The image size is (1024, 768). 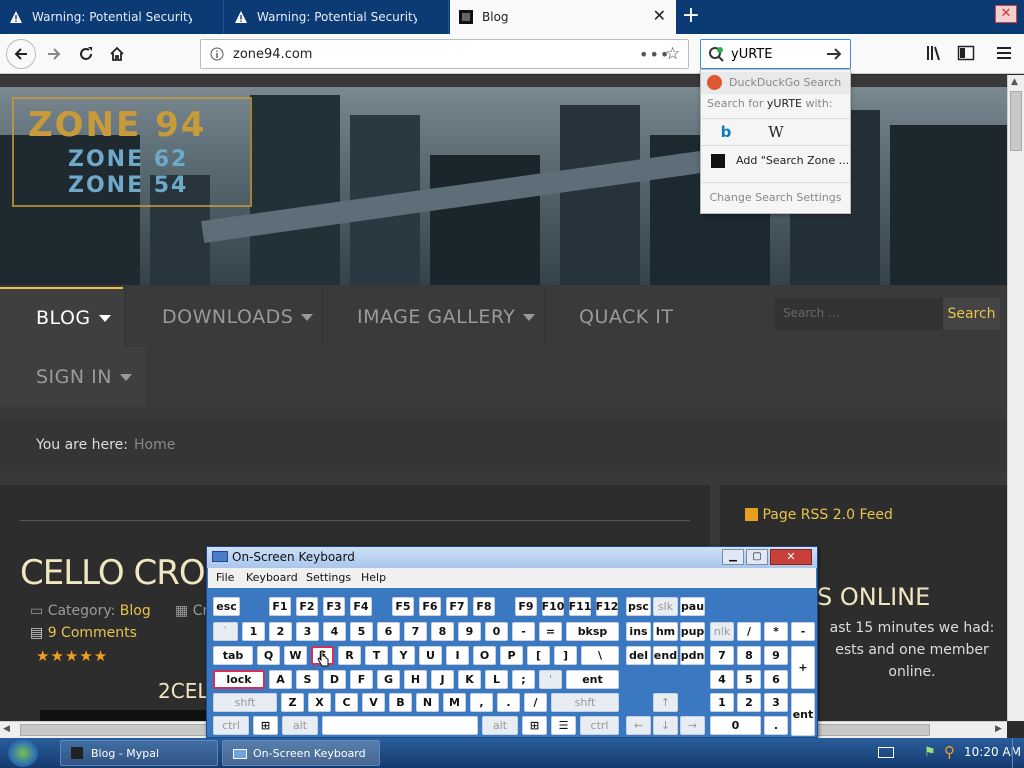 I want to click on key-symbol: \, so click(x=600, y=655).